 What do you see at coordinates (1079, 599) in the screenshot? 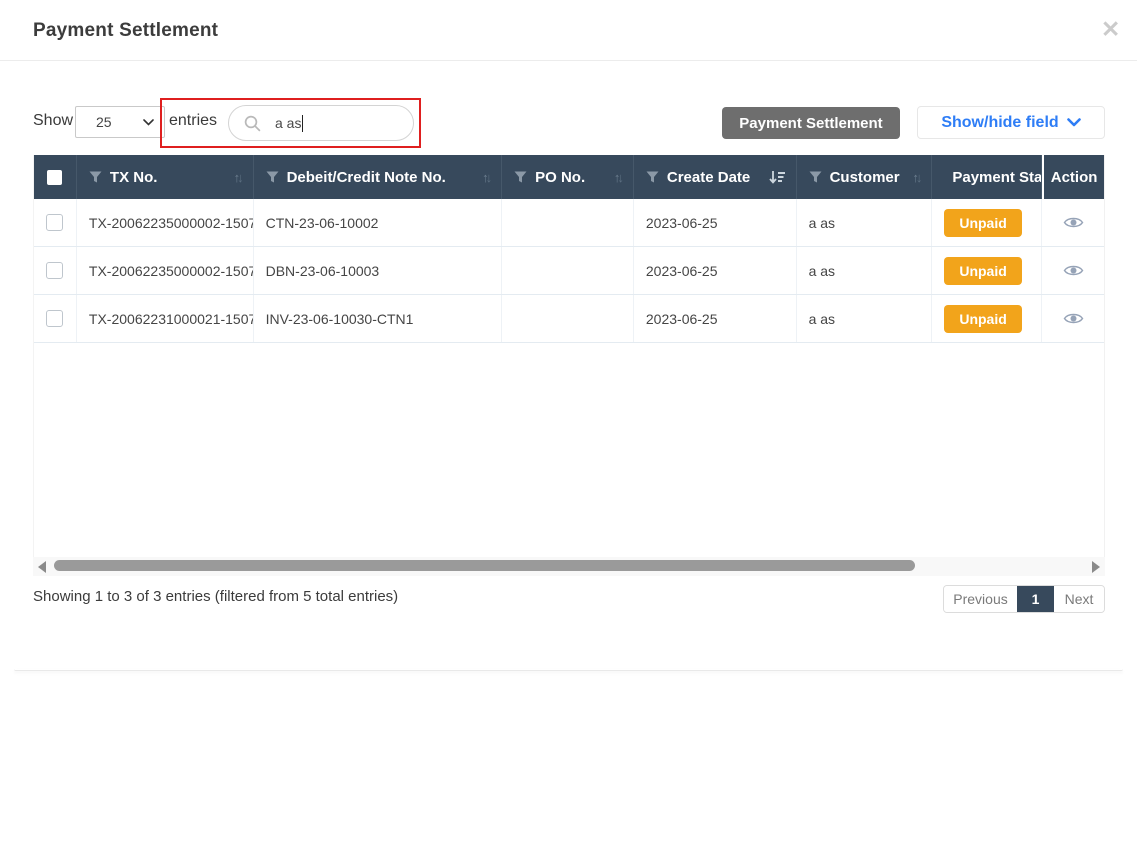
I see `next-button: Next` at bounding box center [1079, 599].